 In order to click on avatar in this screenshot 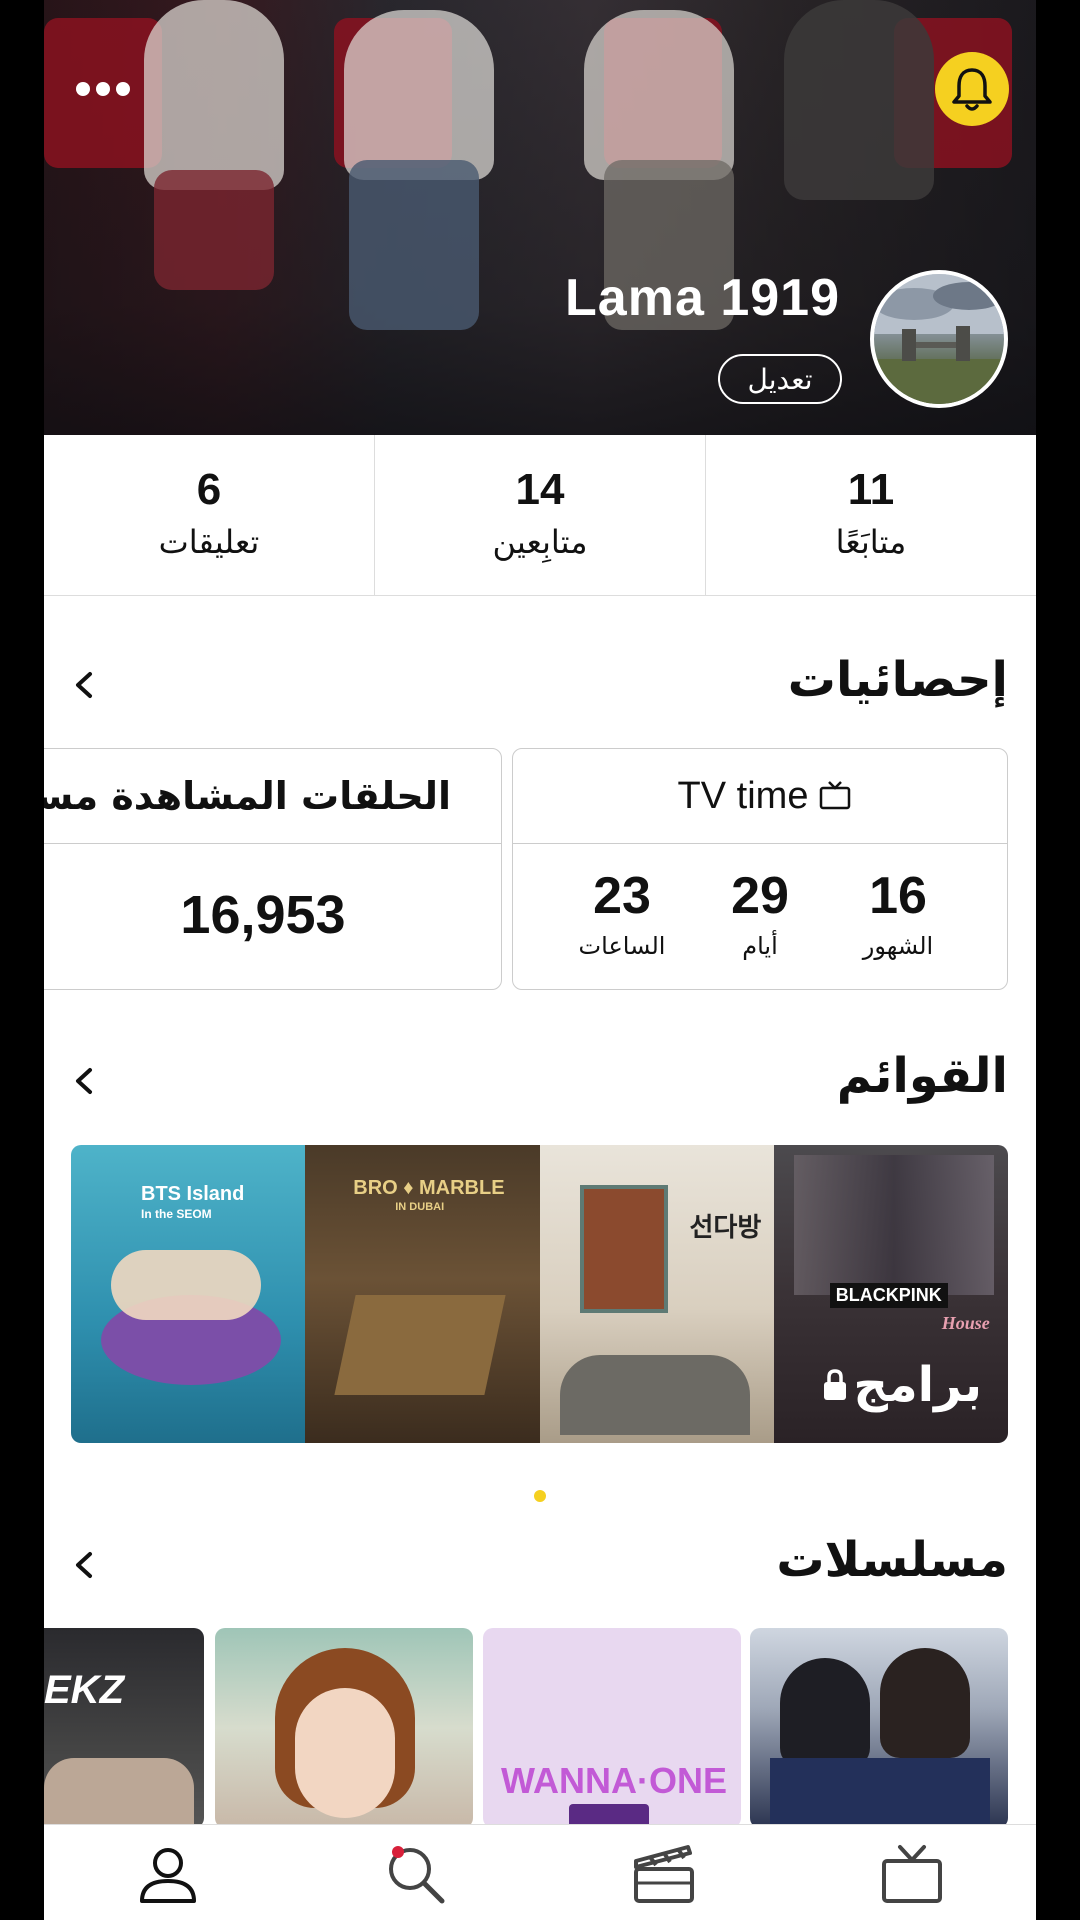, I will do `click(939, 339)`.